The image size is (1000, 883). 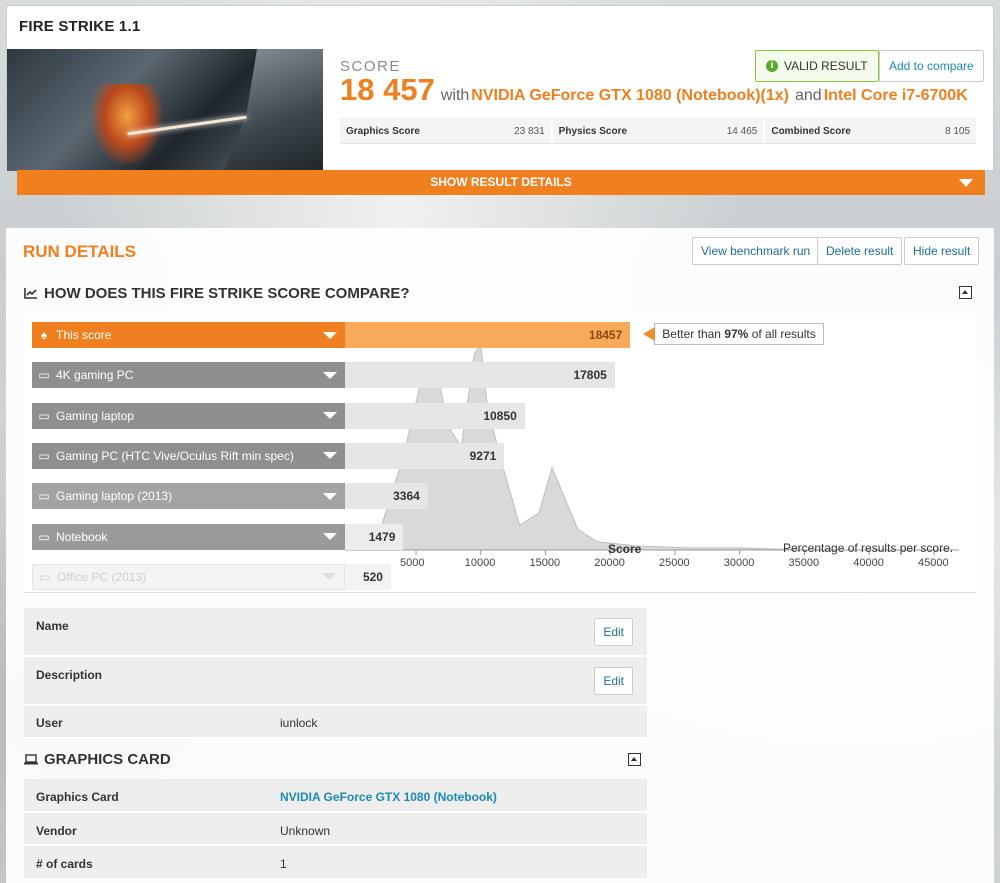 What do you see at coordinates (739, 563) in the screenshot?
I see `x-tick-label: 30000` at bounding box center [739, 563].